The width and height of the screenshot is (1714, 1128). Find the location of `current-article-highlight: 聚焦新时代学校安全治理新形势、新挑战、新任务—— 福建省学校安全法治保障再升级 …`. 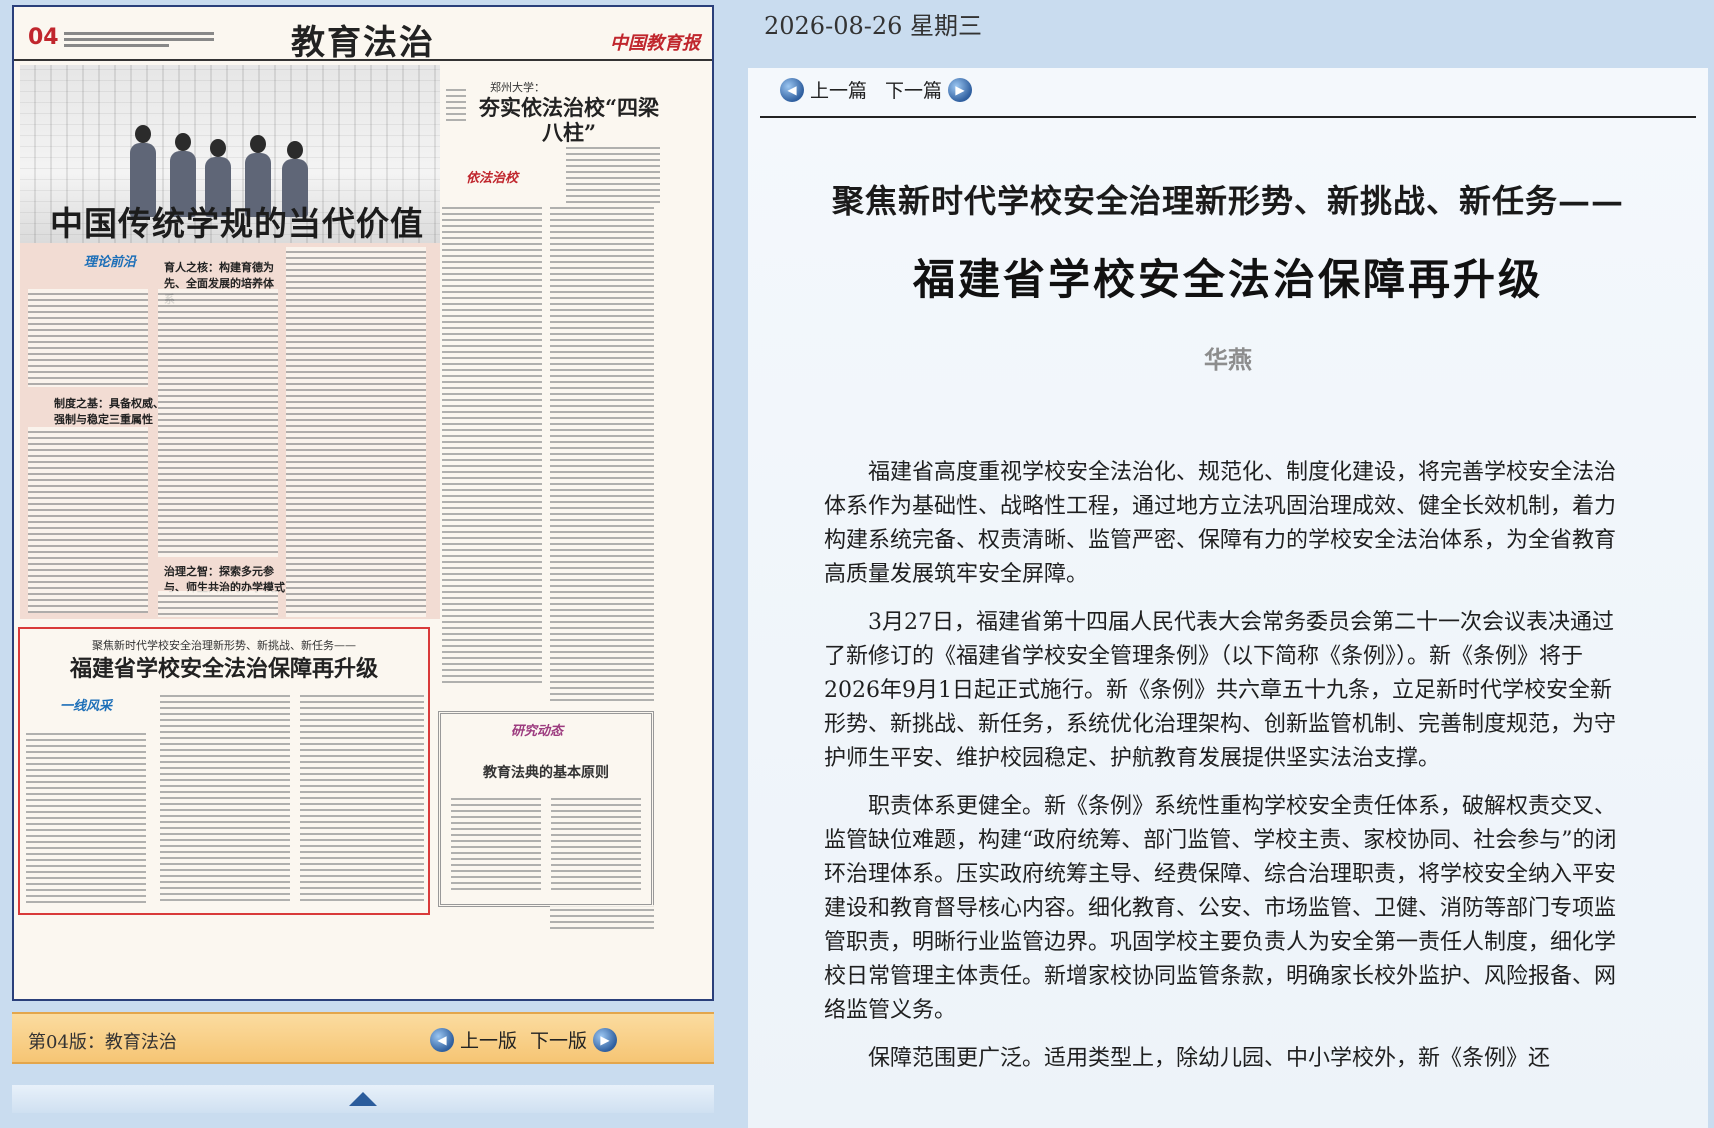

current-article-highlight: 聚焦新时代学校安全治理新形势、新挑战、新任务—— 福建省学校安全法治保障再升级 … is located at coordinates (224, 771).